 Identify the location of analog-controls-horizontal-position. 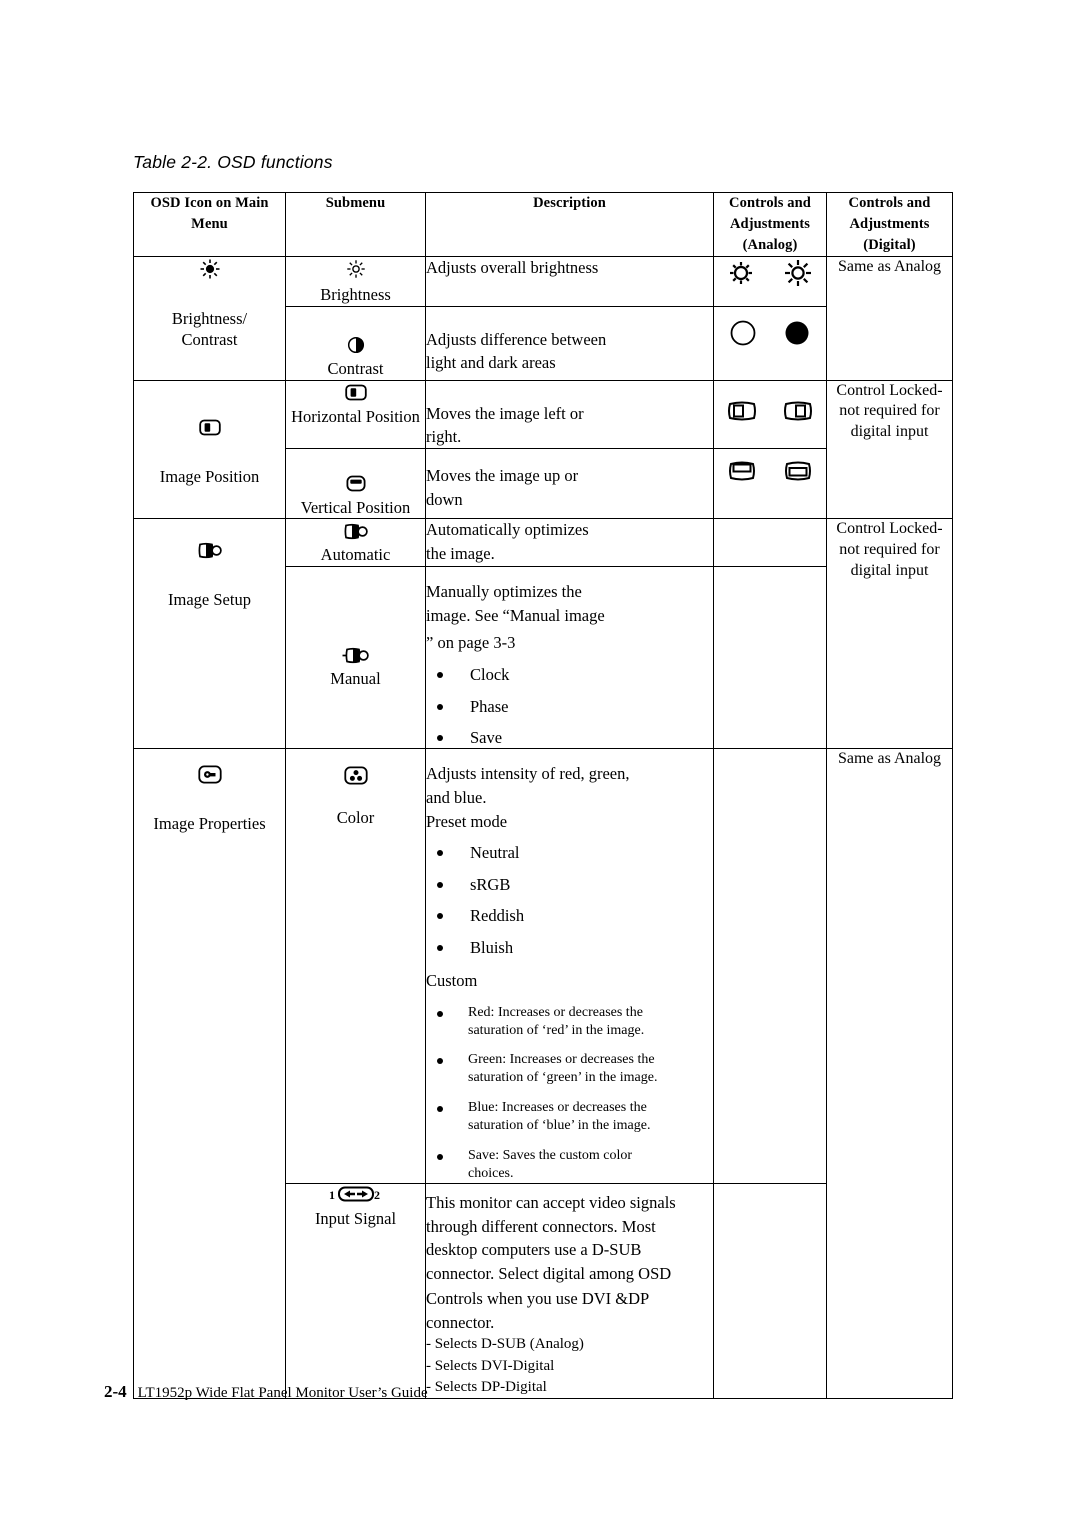
(770, 414).